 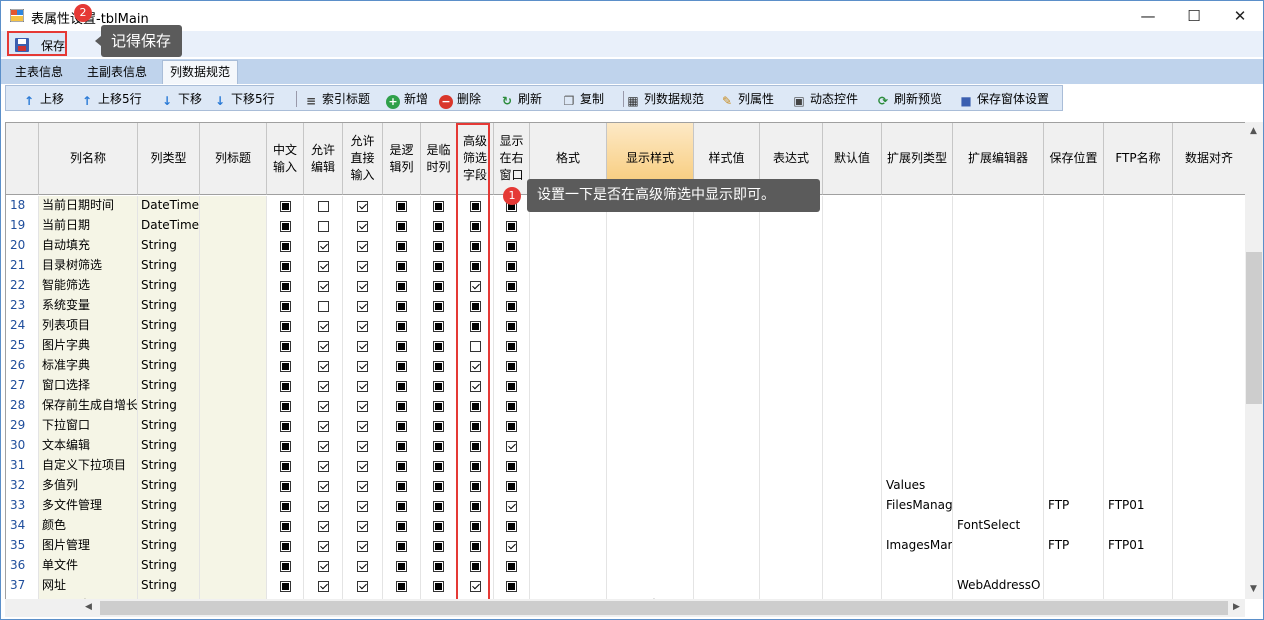 I want to click on column-name-cell: 颜色, so click(x=88, y=526).